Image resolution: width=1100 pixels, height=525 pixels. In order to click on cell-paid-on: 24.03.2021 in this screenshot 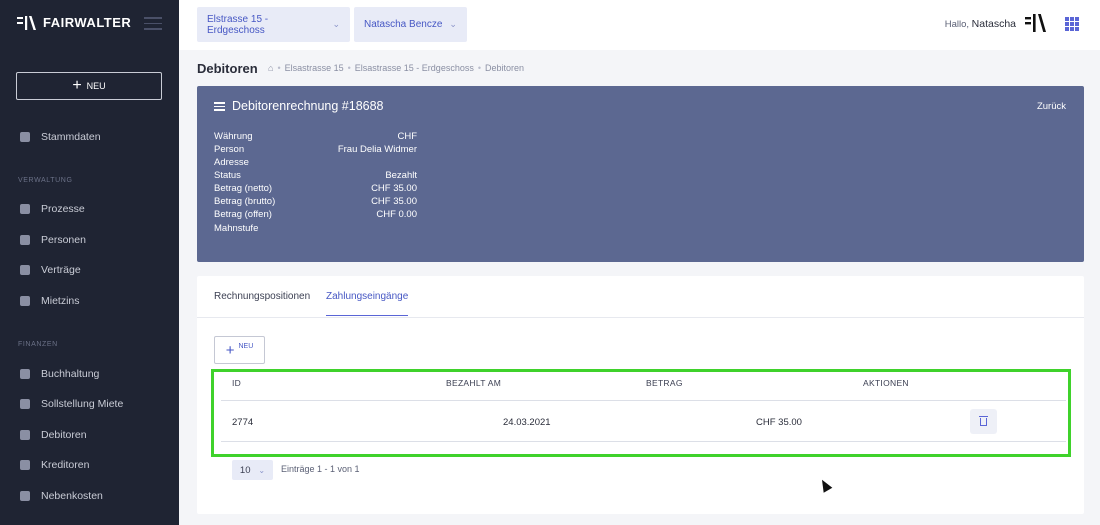, I will do `click(527, 422)`.